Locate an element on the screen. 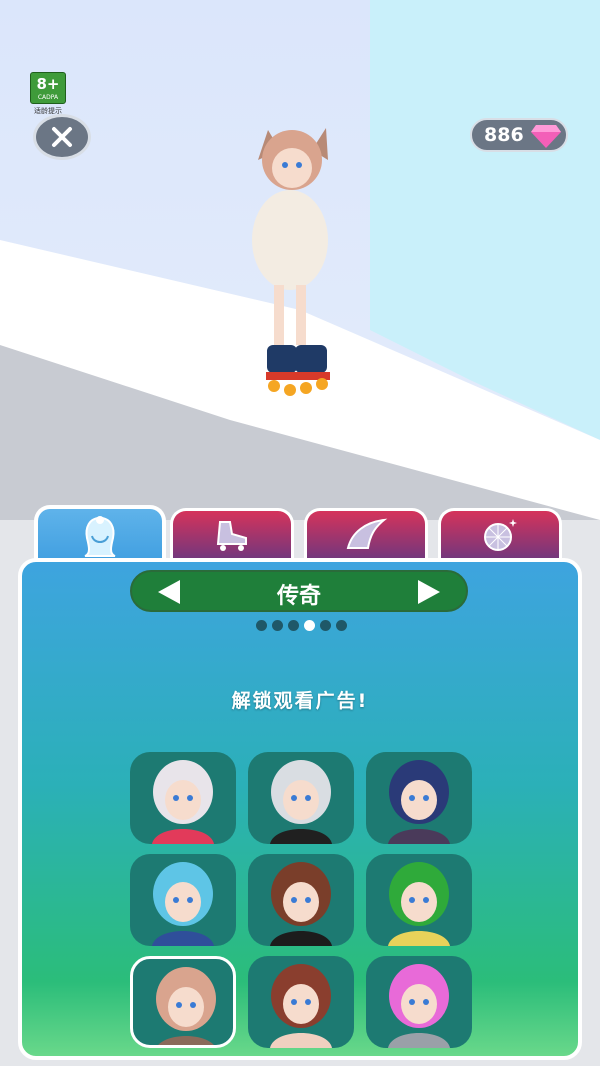  disco-ball-icon is located at coordinates (500, 534).